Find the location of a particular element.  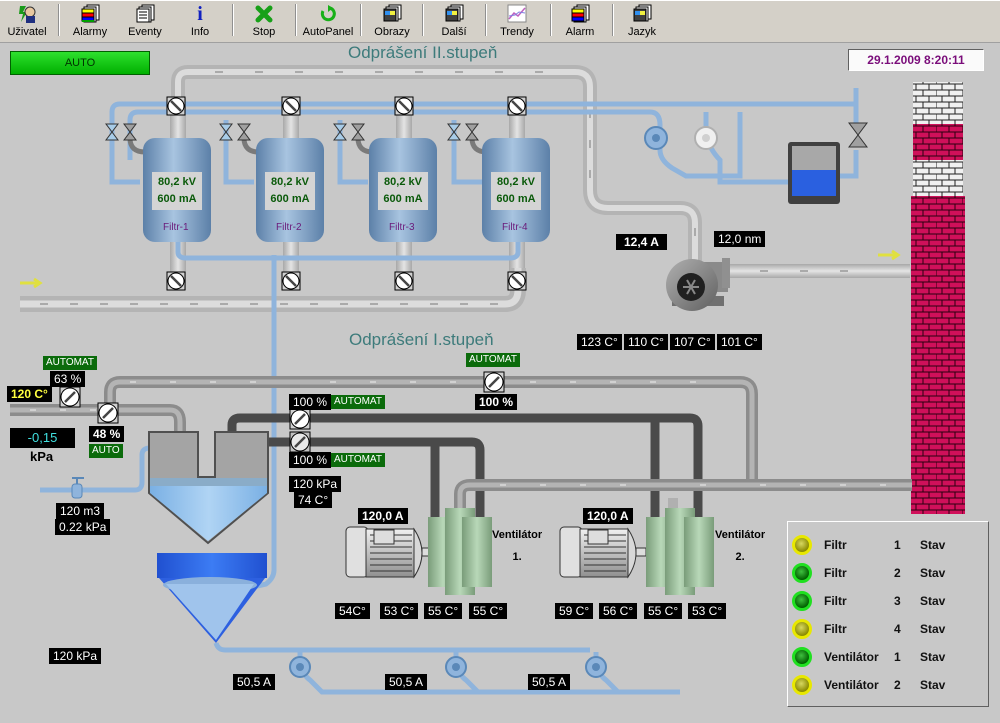

status-row-filter-3: Filtr 3 Stav is located at coordinates (888, 601).